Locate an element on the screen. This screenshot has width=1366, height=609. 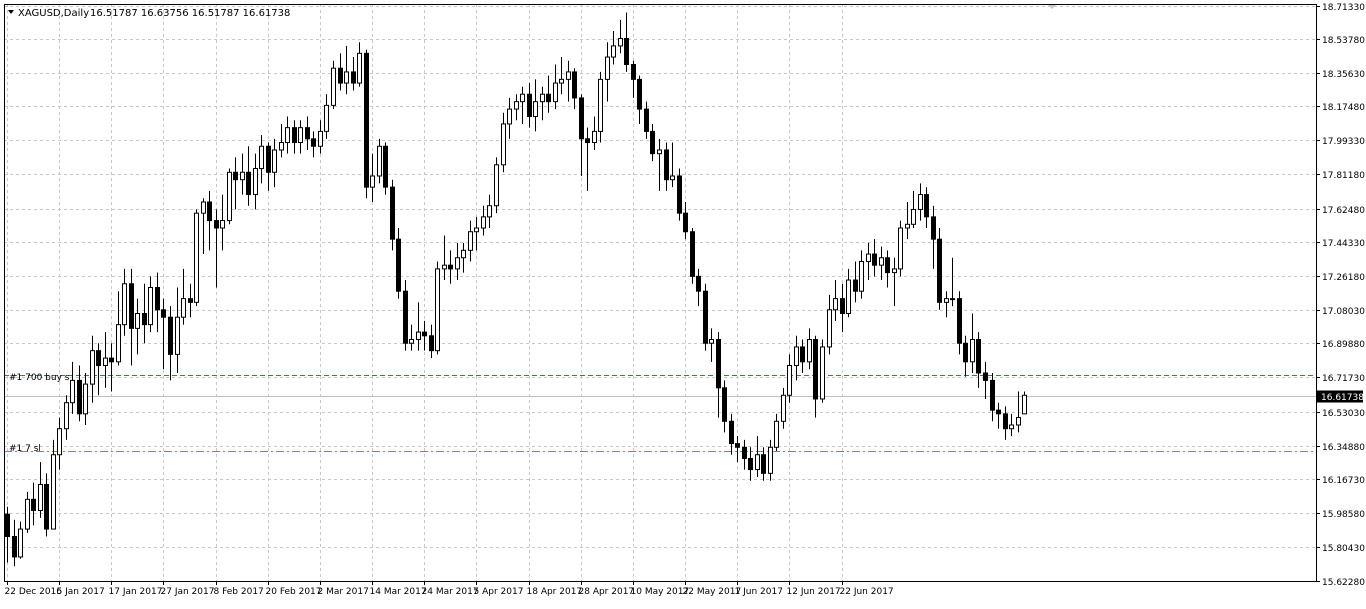
y-tick-label: 16.71730 is located at coordinates (1343, 379).